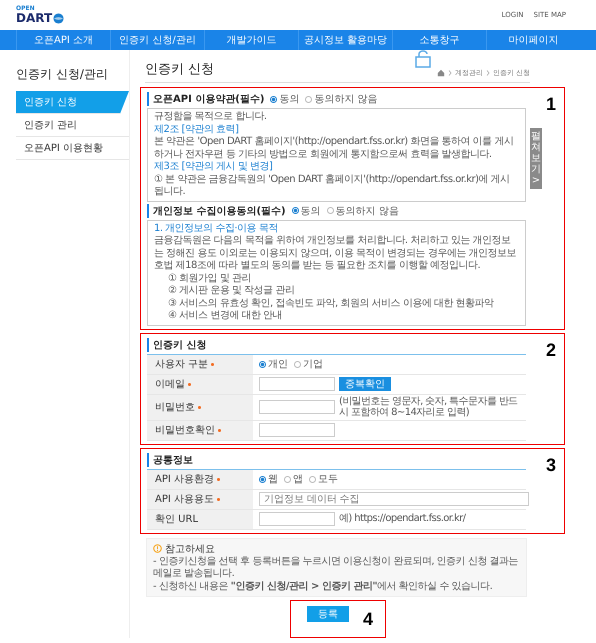  Describe the element at coordinates (273, 479) in the screenshot. I see `radio-label: 웹` at that location.